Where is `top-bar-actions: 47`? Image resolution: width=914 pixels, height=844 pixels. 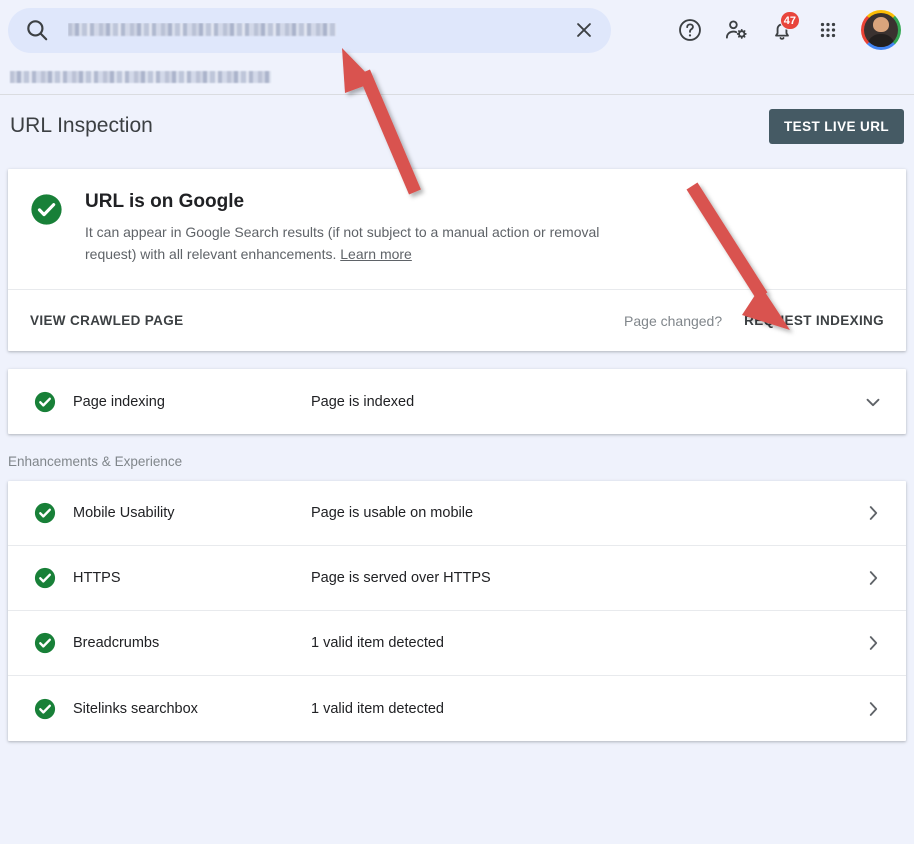 top-bar-actions: 47 is located at coordinates (786, 30).